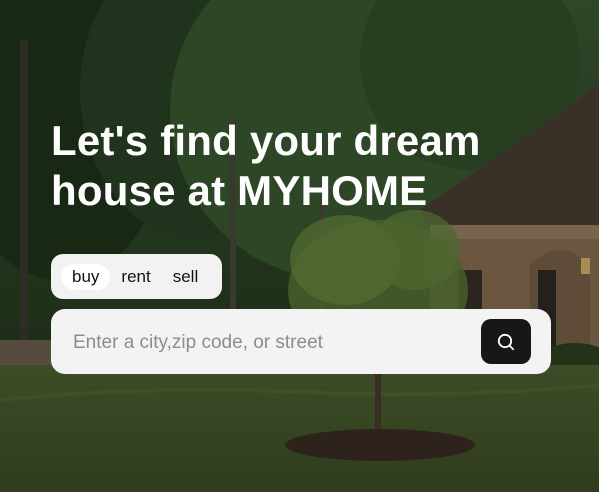  What do you see at coordinates (86, 276) in the screenshot?
I see `tab-buy: buy` at bounding box center [86, 276].